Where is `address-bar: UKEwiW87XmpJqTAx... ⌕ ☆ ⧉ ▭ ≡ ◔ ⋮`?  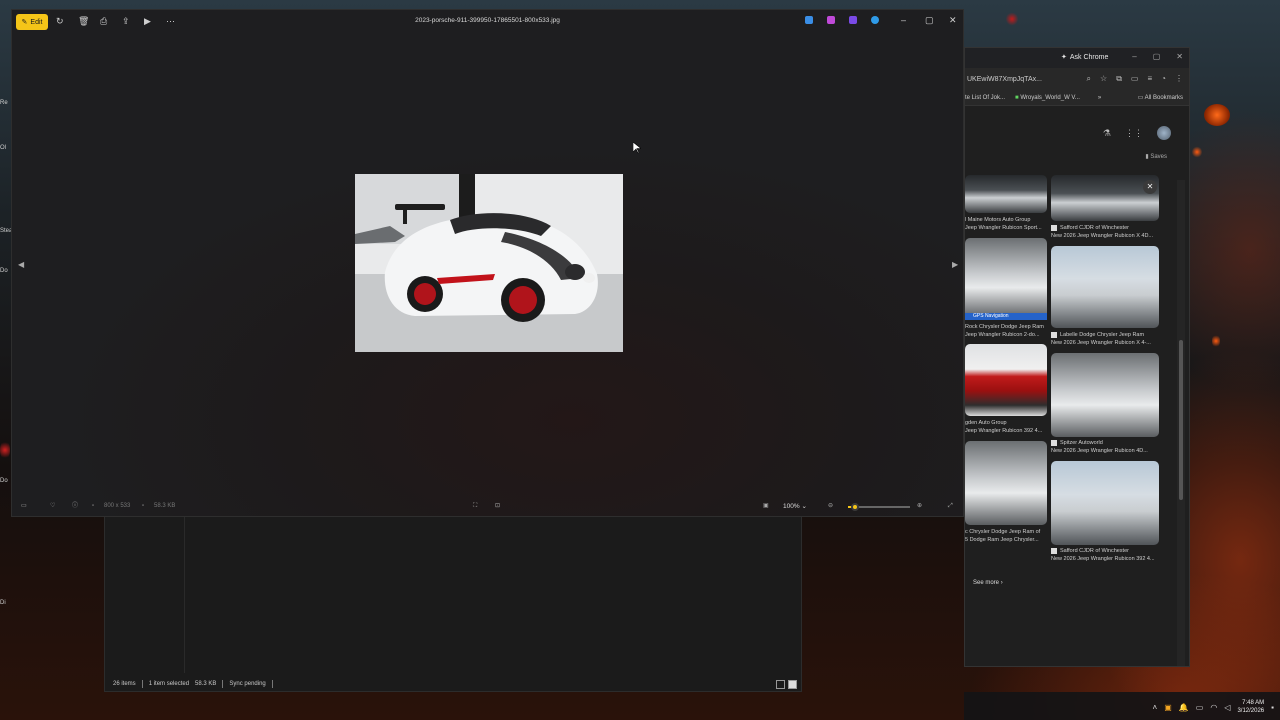
address-bar: UKEwiW87XmpJqTAx... ⌕ ☆ ⧉ ▭ ≡ ◔ ⋮ is located at coordinates (1077, 79).